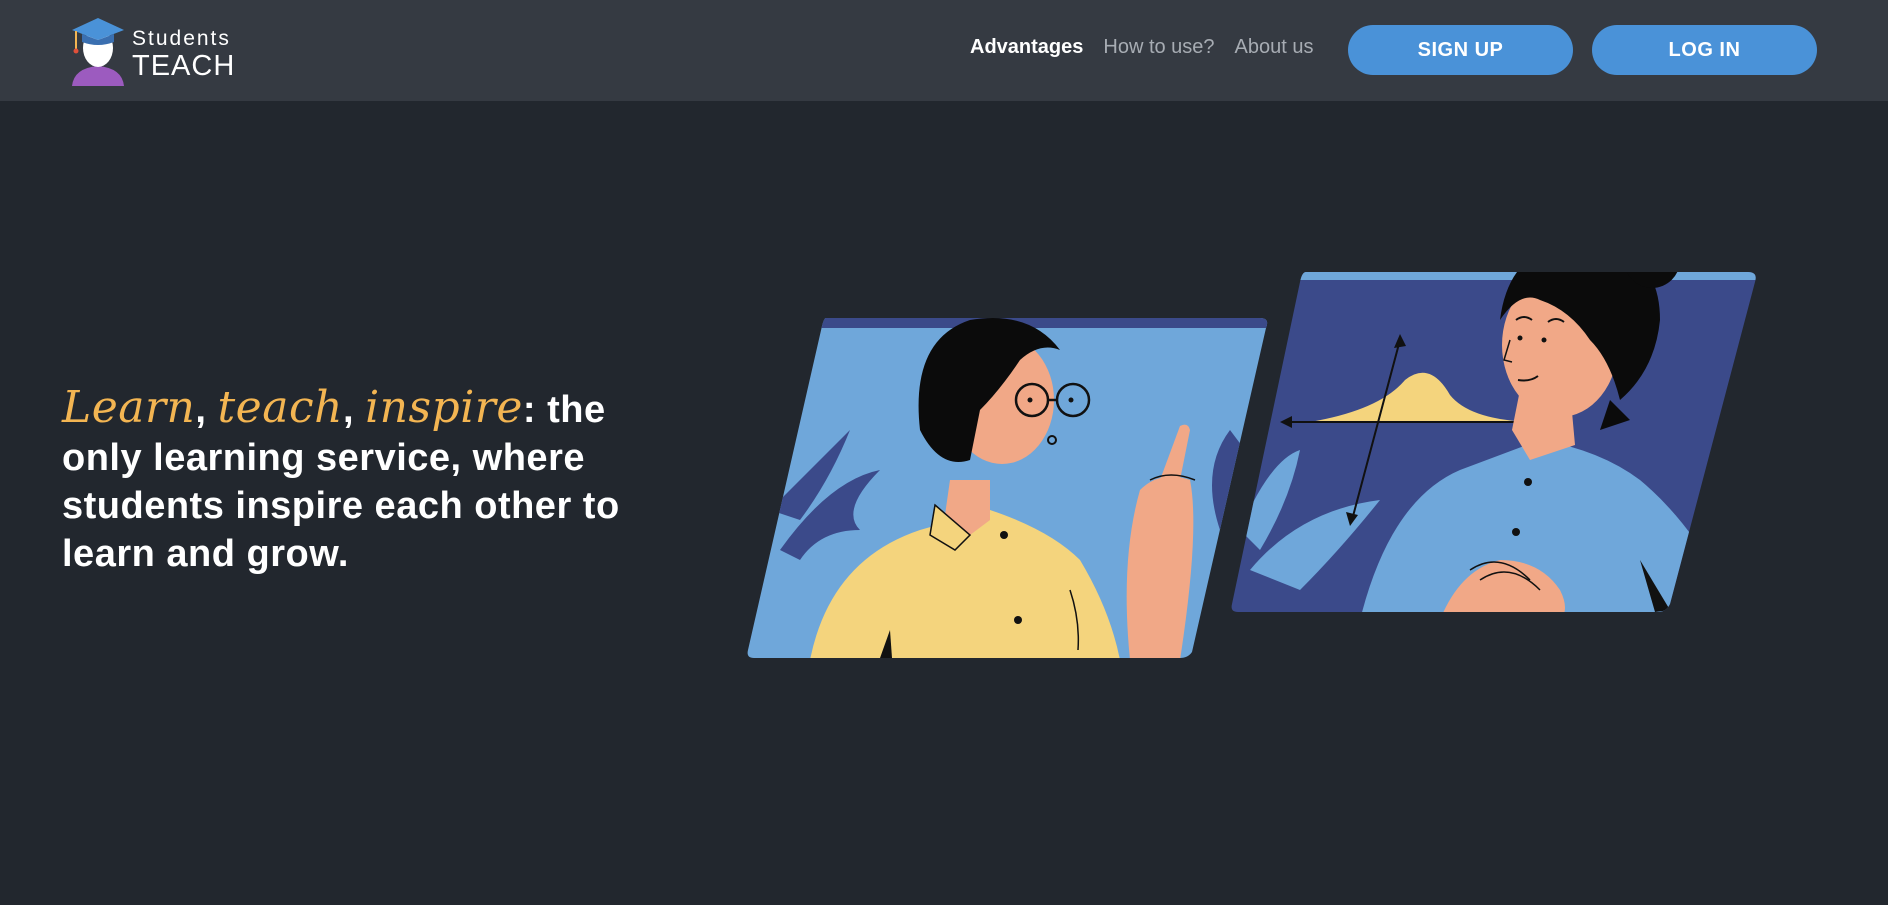 The height and width of the screenshot is (905, 1888). What do you see at coordinates (1007, 488) in the screenshot?
I see `left-video-panel` at bounding box center [1007, 488].